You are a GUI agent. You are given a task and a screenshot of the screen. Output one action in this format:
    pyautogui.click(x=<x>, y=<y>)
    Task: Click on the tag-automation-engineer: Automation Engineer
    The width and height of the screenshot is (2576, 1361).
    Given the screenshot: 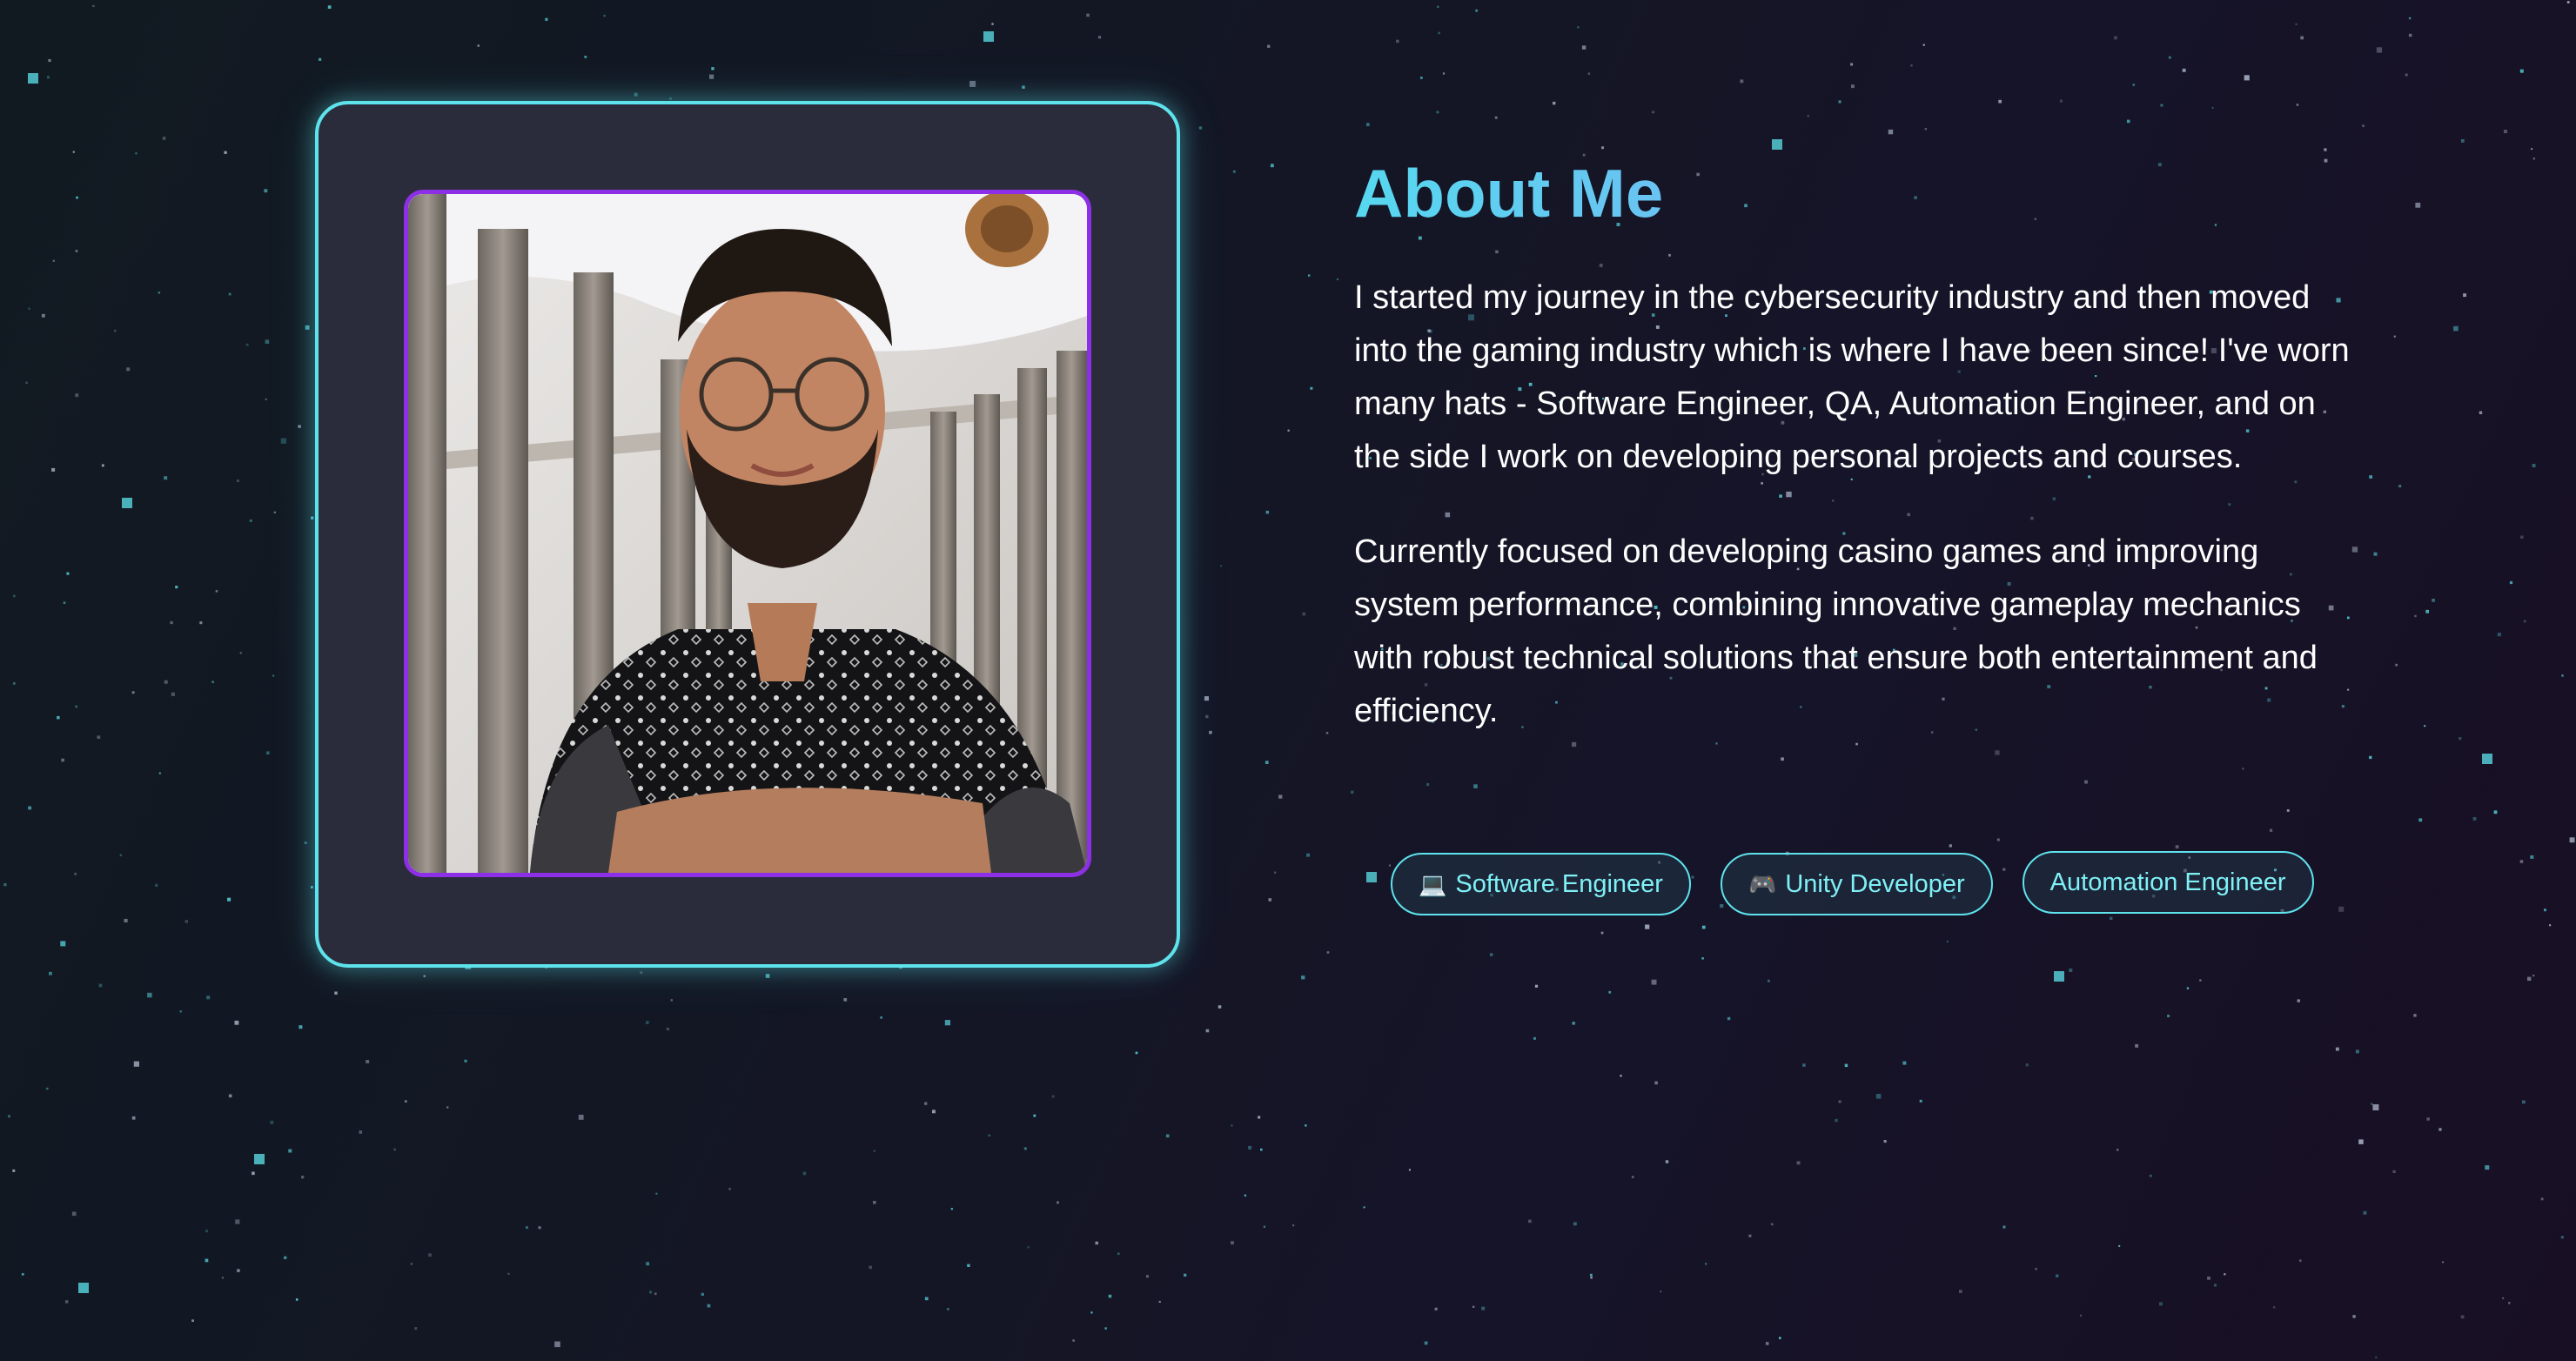 What is the action you would take?
    pyautogui.click(x=2168, y=882)
    